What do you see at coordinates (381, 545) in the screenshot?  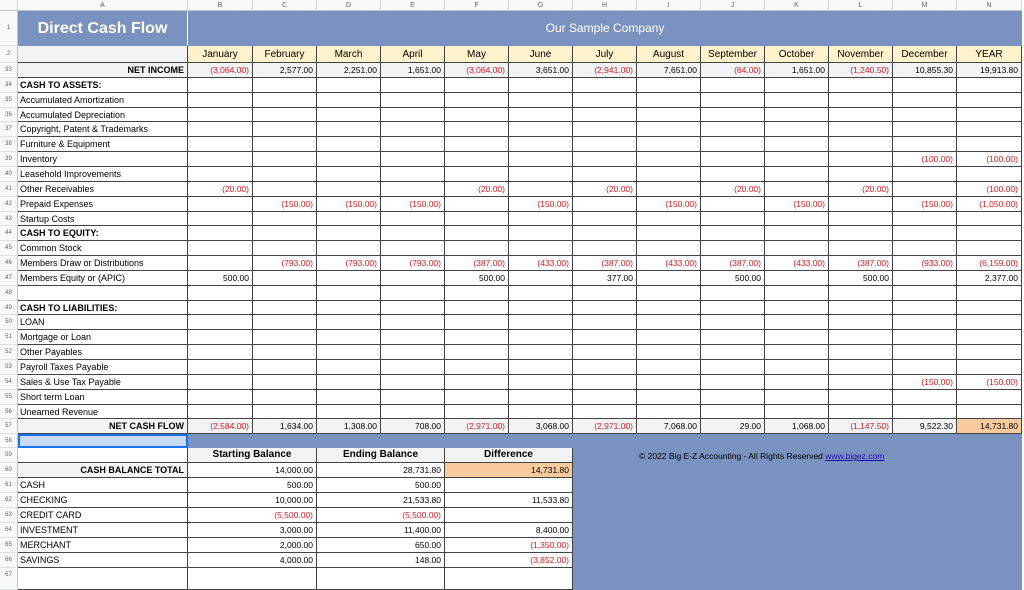 I see `balance-cell: 650.00` at bounding box center [381, 545].